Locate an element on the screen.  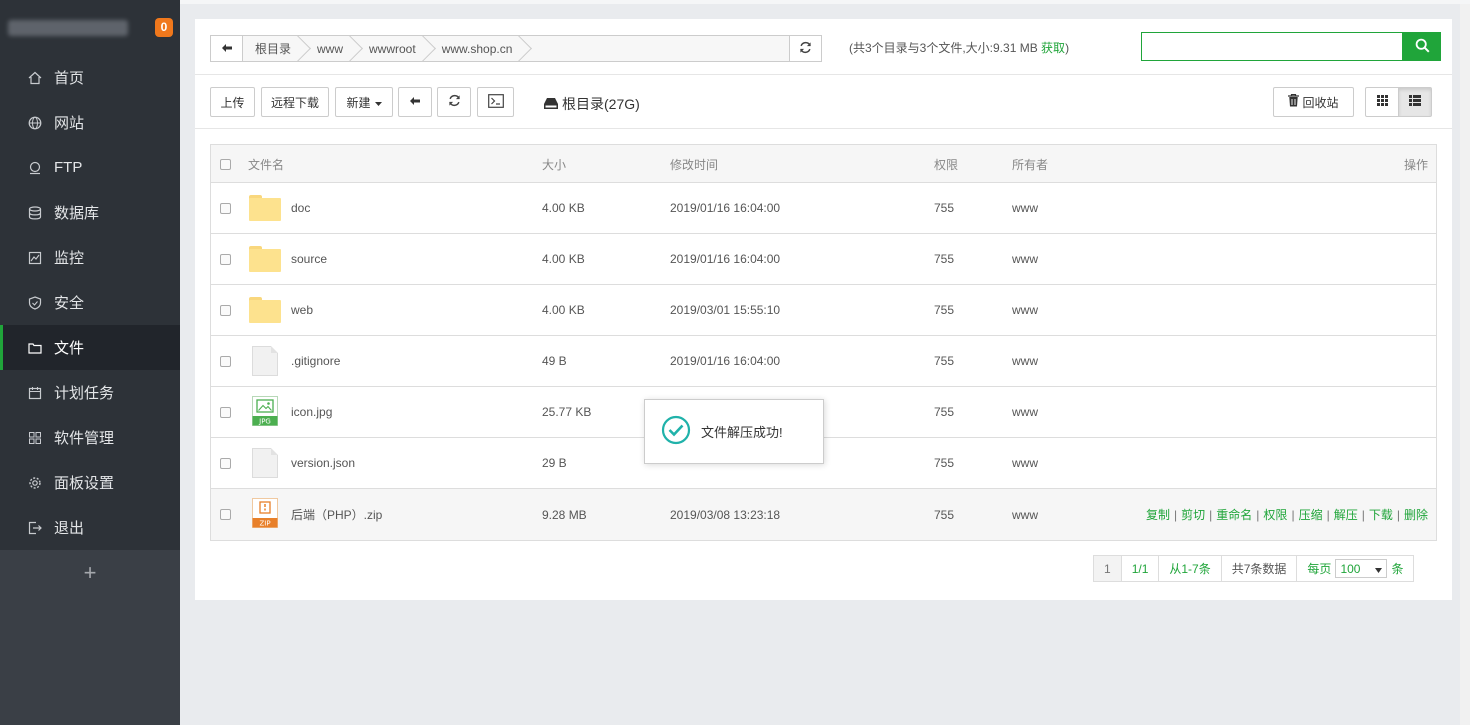
refresh-icon is located at coordinates (454, 102).